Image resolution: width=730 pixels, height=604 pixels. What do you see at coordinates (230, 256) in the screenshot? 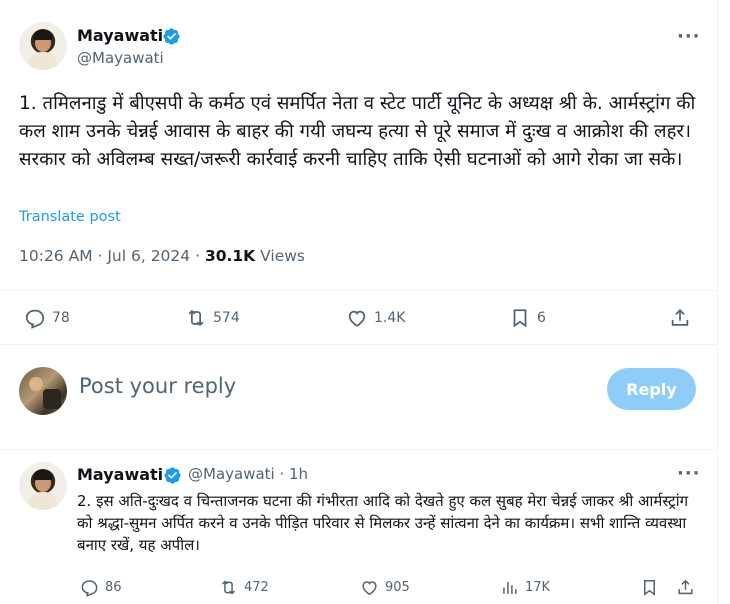
I see `views-count: 30.1K` at bounding box center [230, 256].